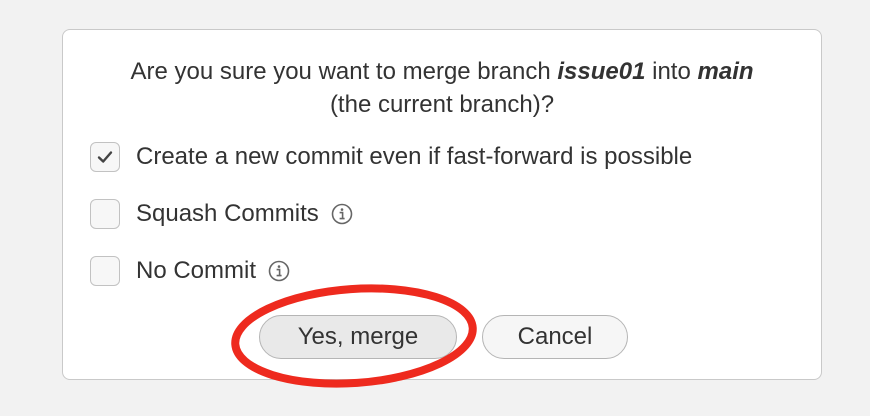 This screenshot has height=416, width=870. I want to click on checkbox-create-new-commit, so click(105, 157).